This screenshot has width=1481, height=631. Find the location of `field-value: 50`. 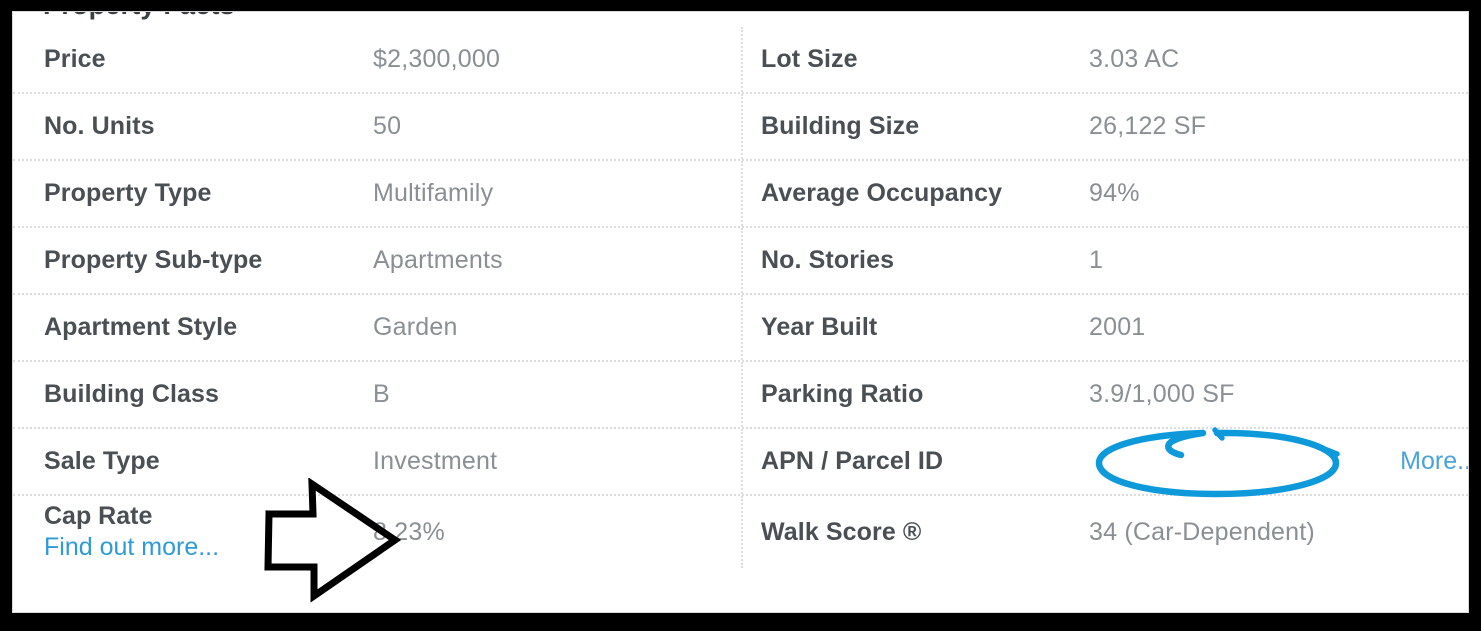

field-value: 50 is located at coordinates (387, 126).